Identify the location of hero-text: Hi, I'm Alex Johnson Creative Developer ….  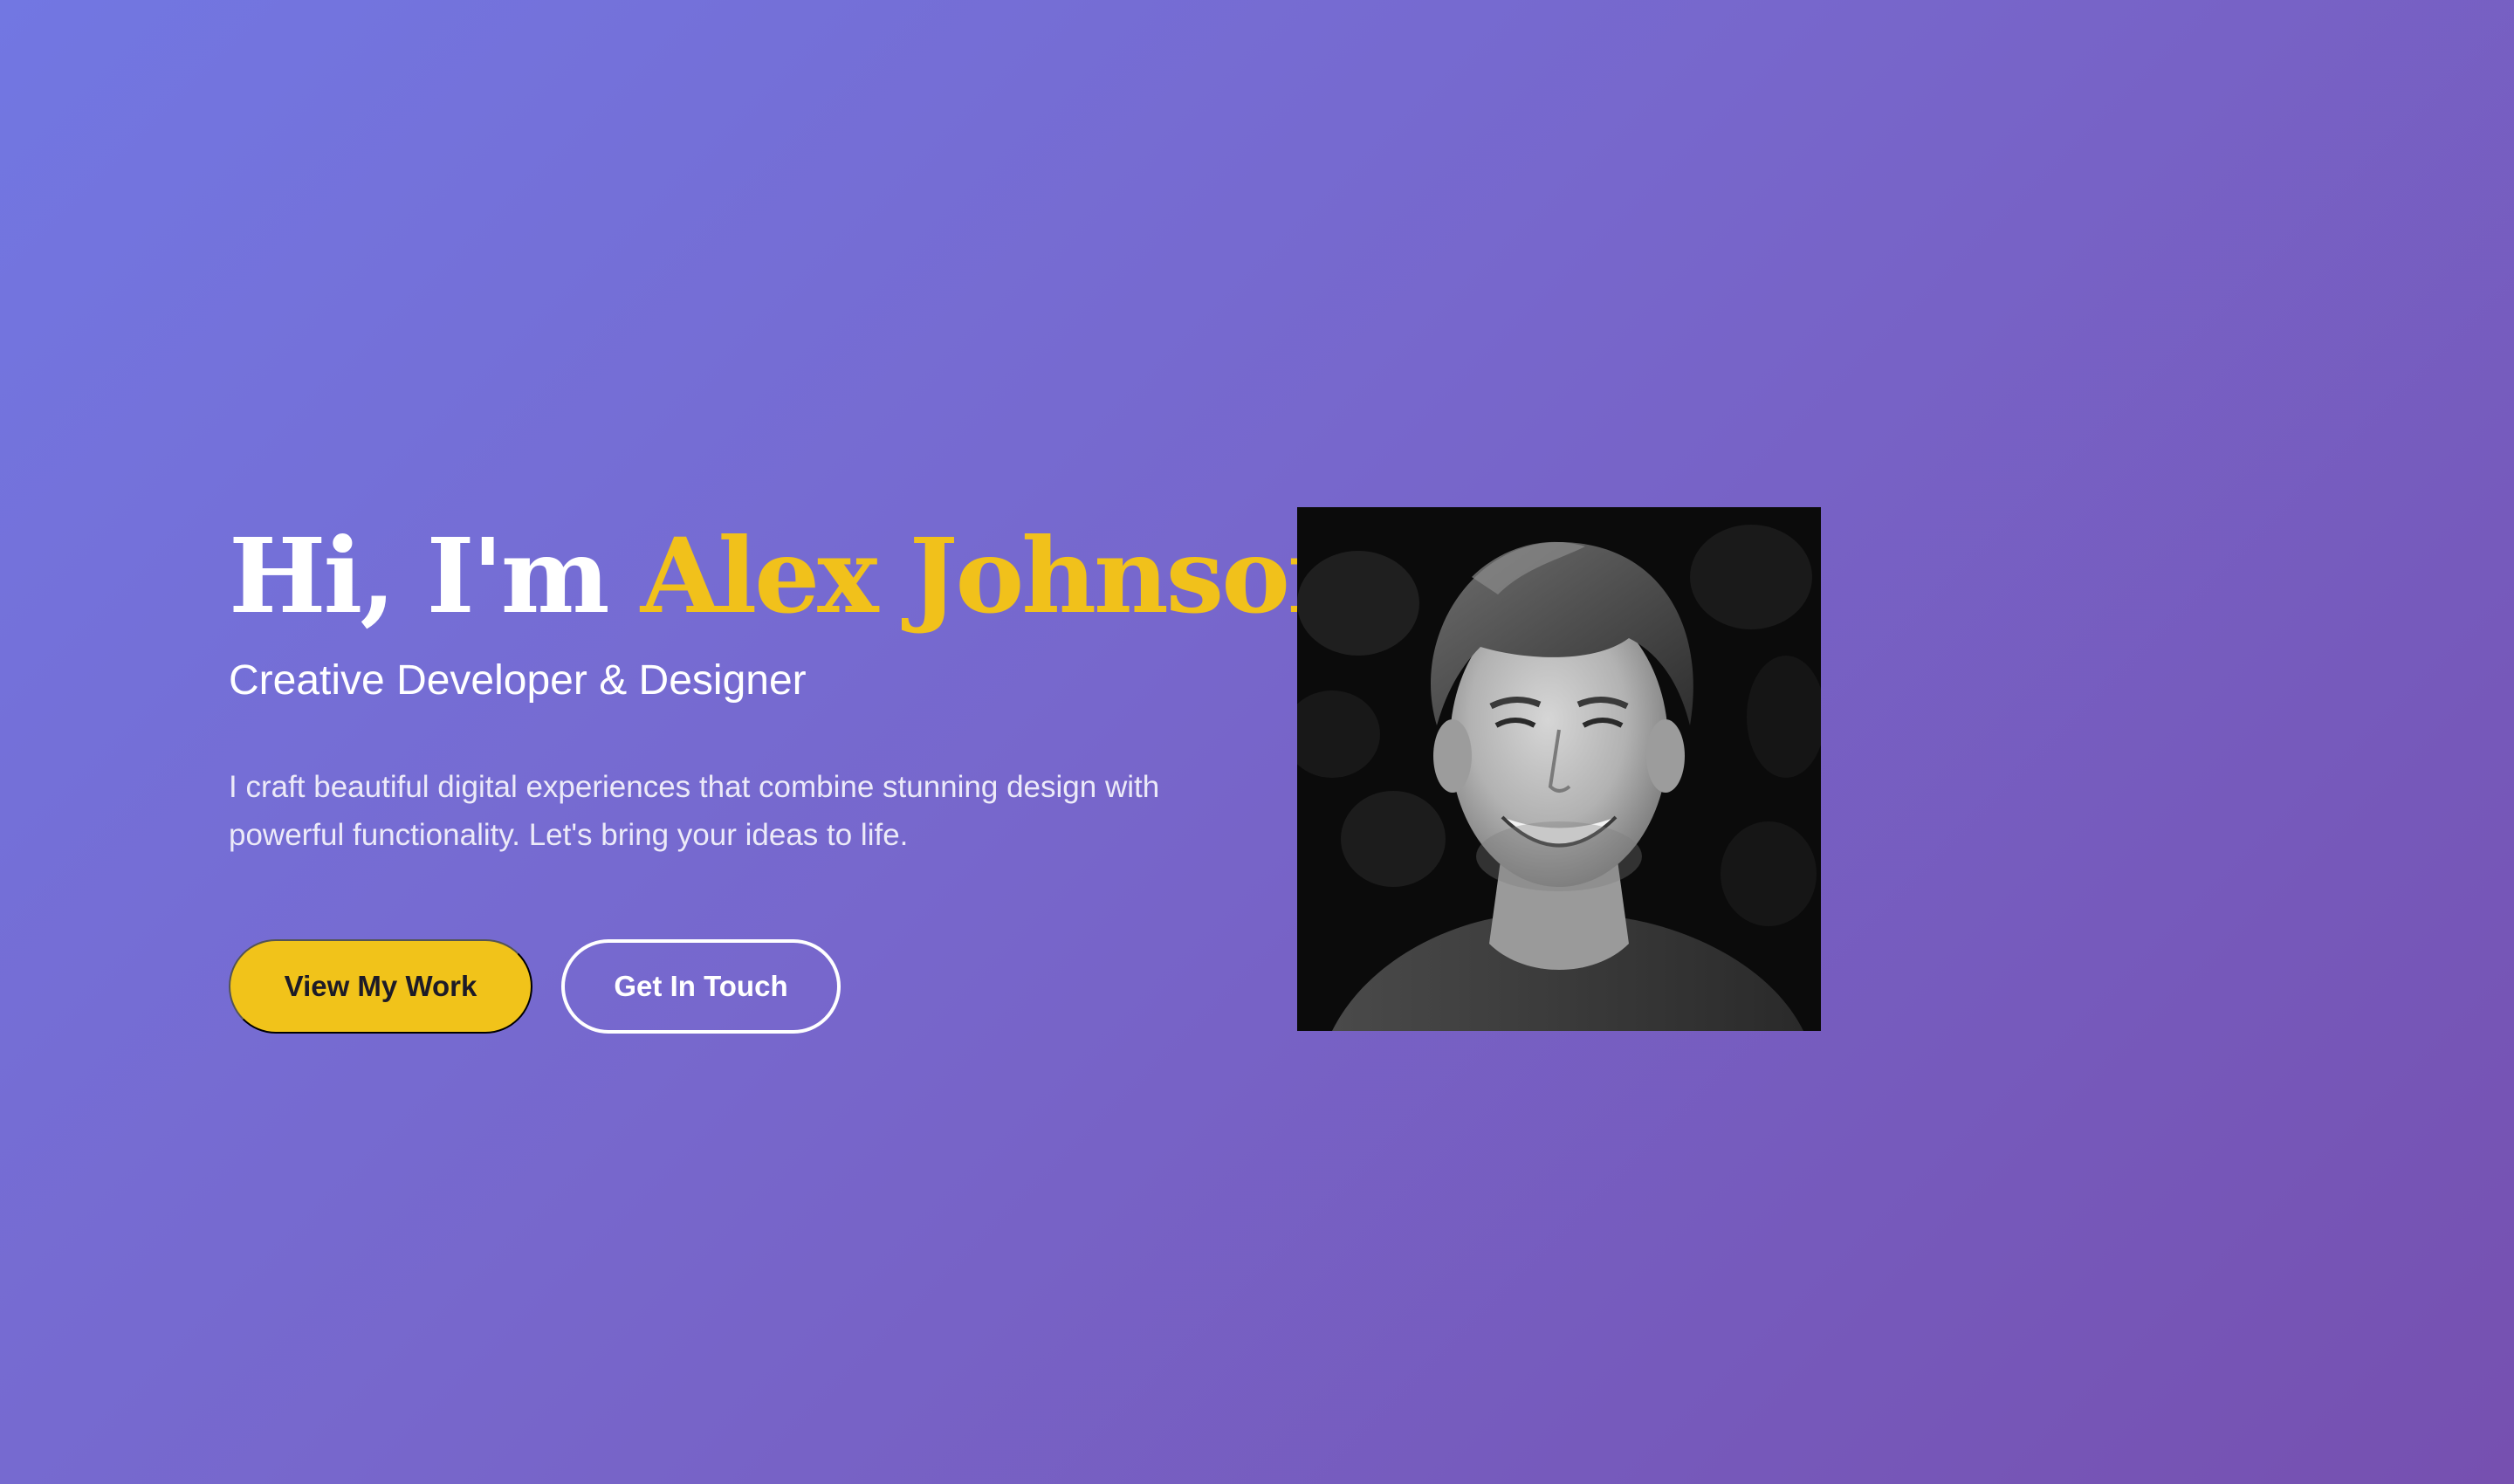
(796, 687).